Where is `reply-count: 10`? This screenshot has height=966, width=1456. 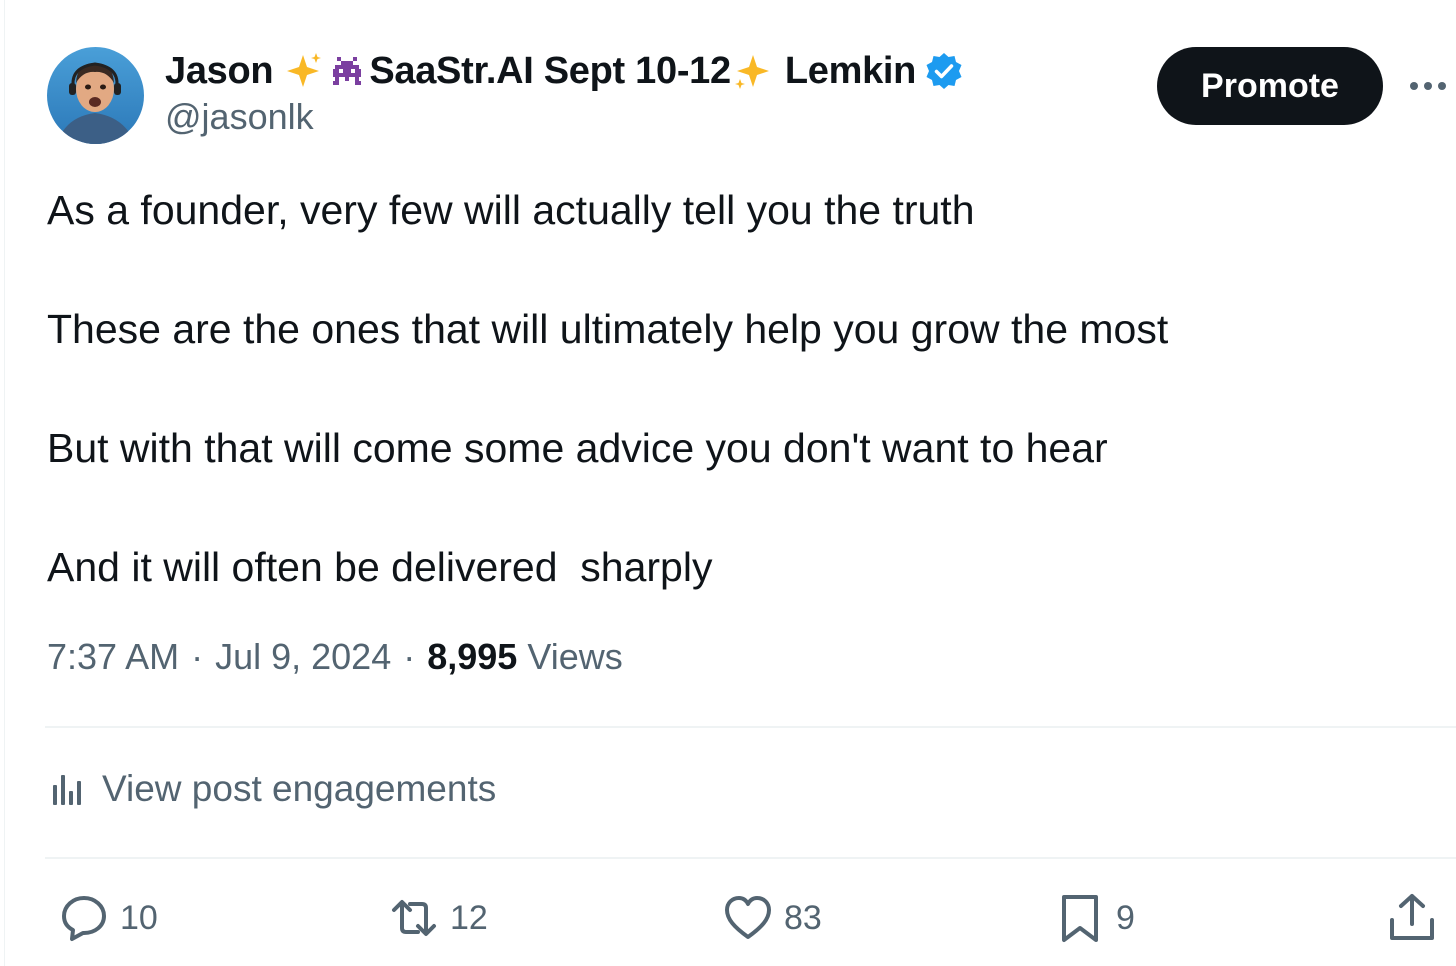 reply-count: 10 is located at coordinates (139, 917).